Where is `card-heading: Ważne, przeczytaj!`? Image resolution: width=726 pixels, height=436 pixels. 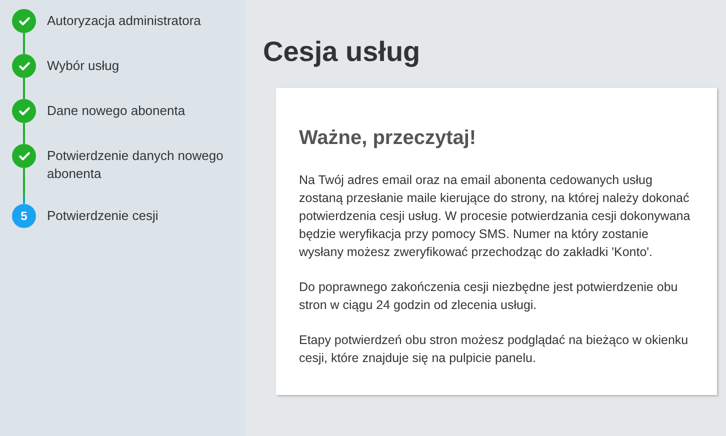
card-heading: Ważne, przeczytaj! is located at coordinates (388, 138).